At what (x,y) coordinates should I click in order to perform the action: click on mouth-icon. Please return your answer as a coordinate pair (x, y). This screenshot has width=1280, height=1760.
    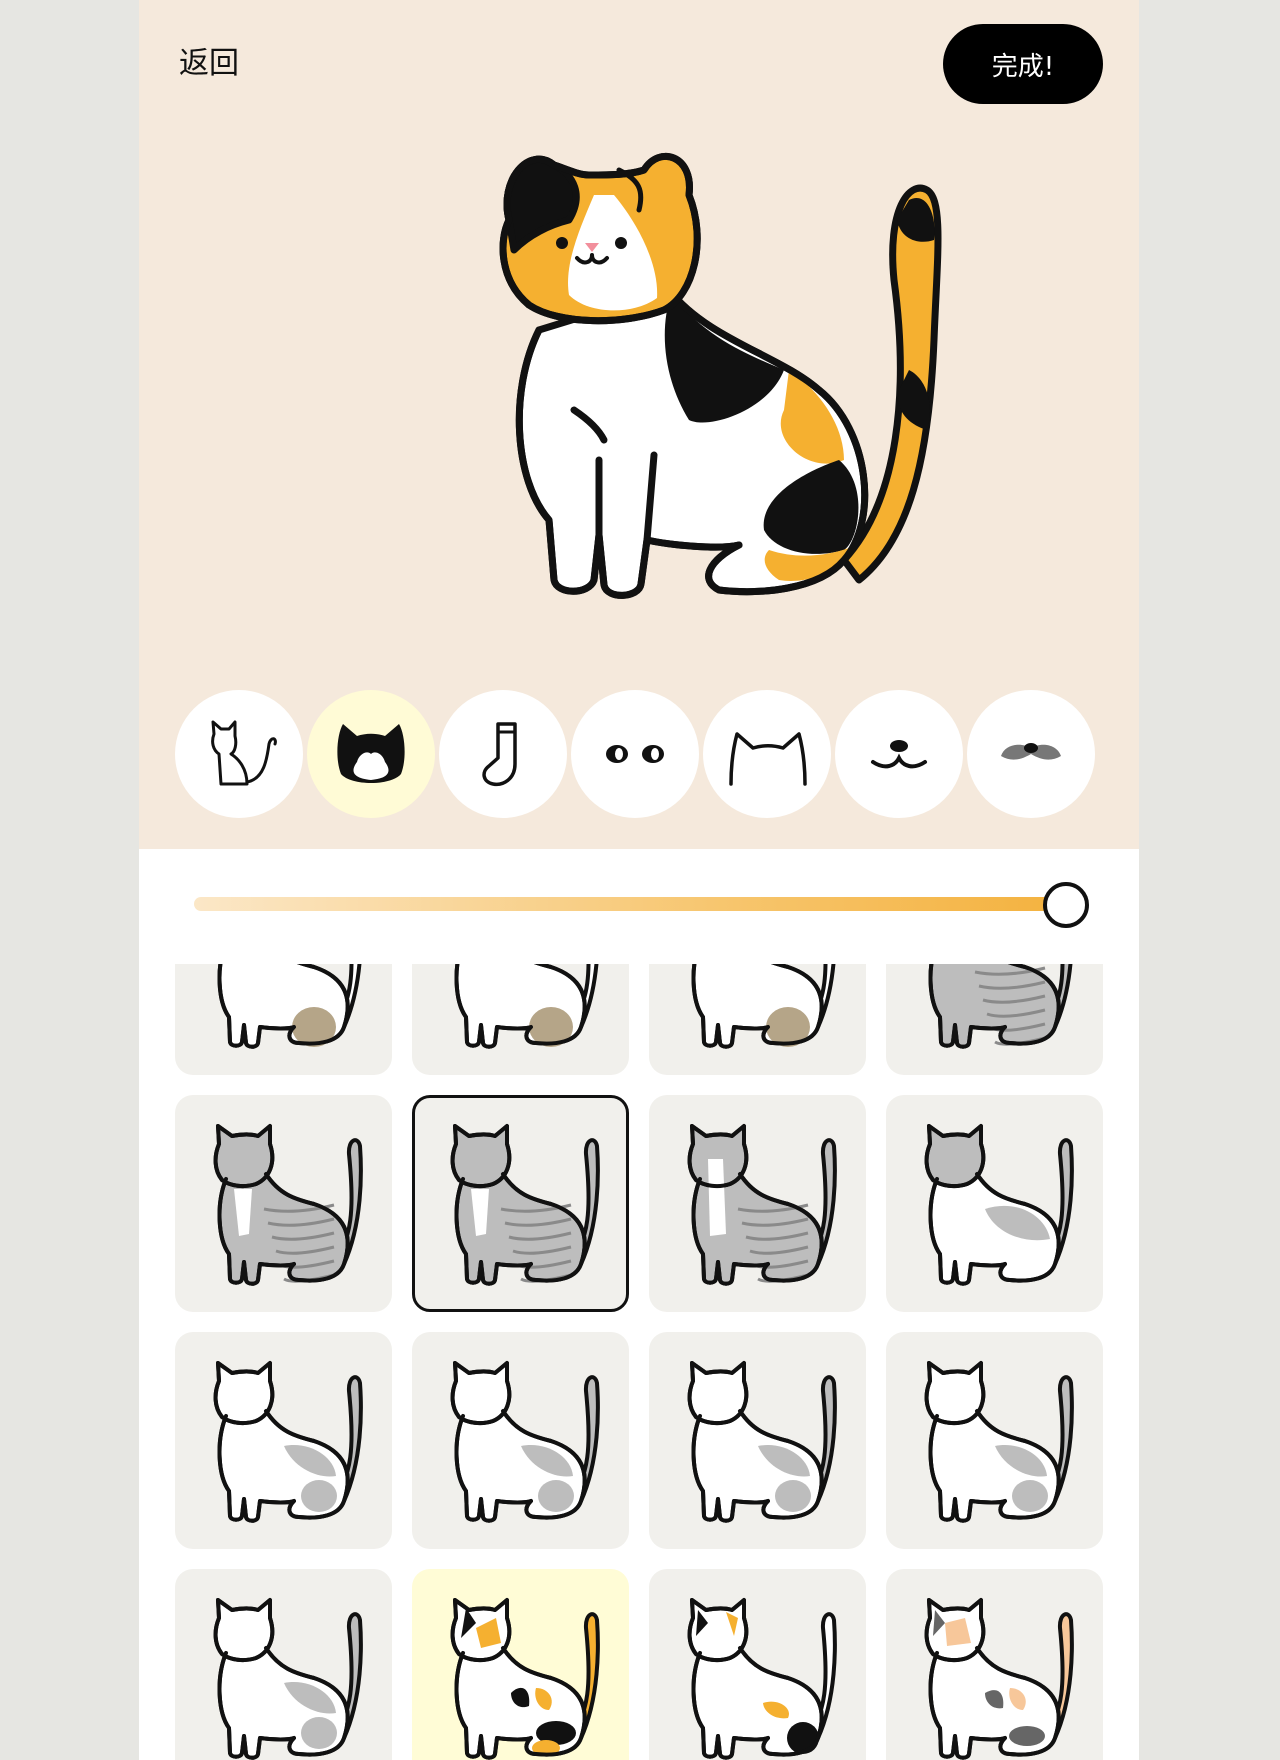
    Looking at the image, I should click on (899, 754).